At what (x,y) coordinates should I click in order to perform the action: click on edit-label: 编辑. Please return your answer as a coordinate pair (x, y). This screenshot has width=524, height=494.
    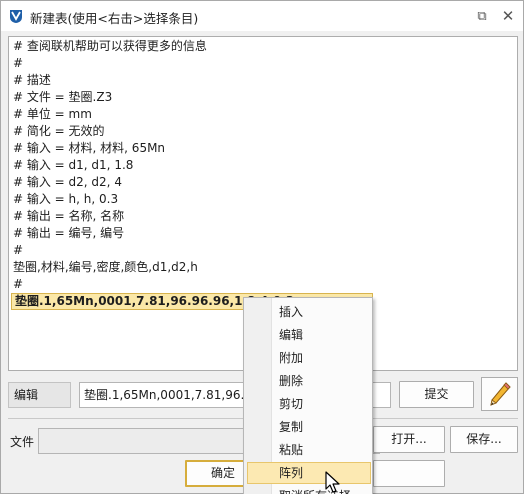
    Looking at the image, I should click on (39, 395).